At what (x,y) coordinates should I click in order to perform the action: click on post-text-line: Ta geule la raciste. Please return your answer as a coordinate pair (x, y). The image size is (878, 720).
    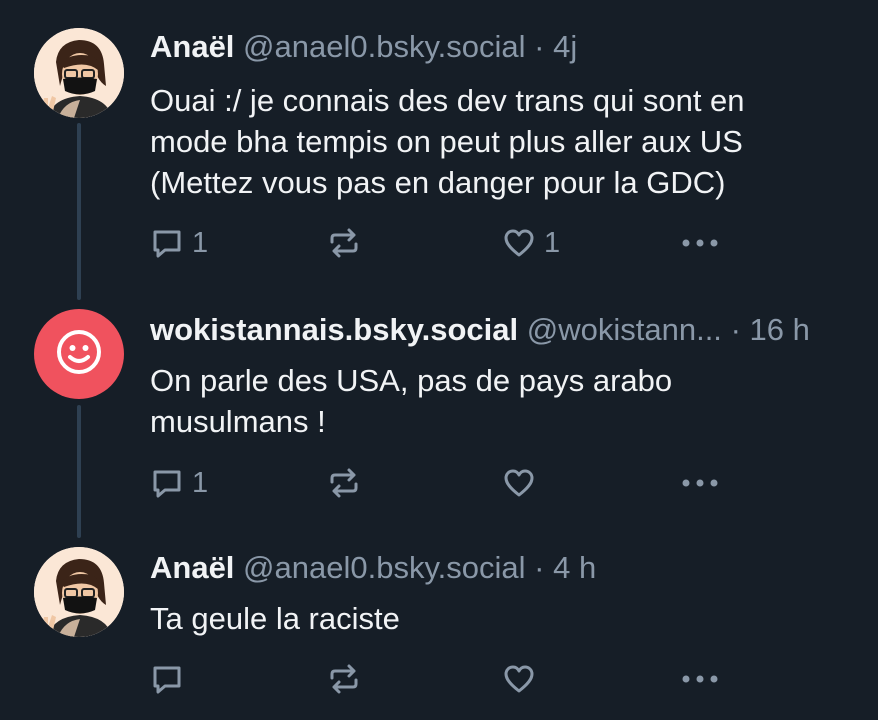
    Looking at the image, I should click on (275, 618).